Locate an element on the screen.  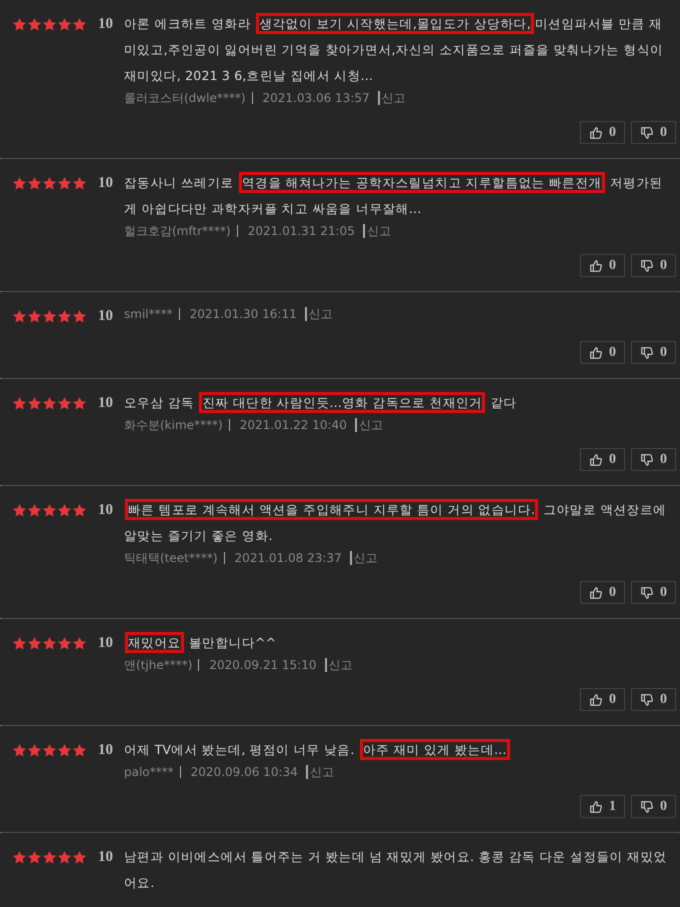
review-date: 2020.09.06 10:34 is located at coordinates (244, 772).